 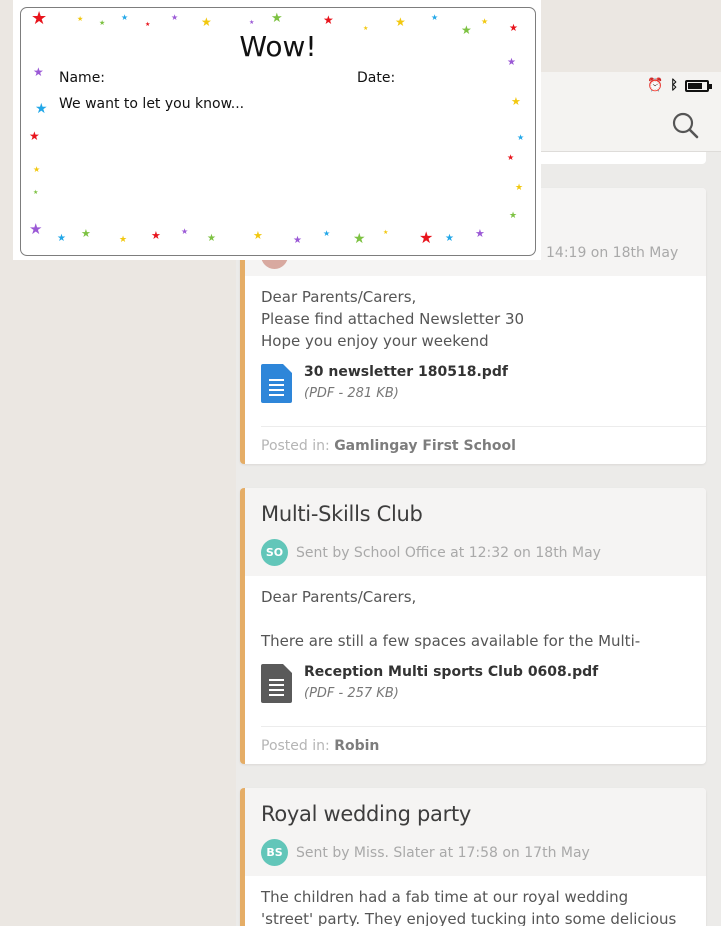 What do you see at coordinates (351, 393) in the screenshot?
I see `attachment-size: (PDF - 281 KB)` at bounding box center [351, 393].